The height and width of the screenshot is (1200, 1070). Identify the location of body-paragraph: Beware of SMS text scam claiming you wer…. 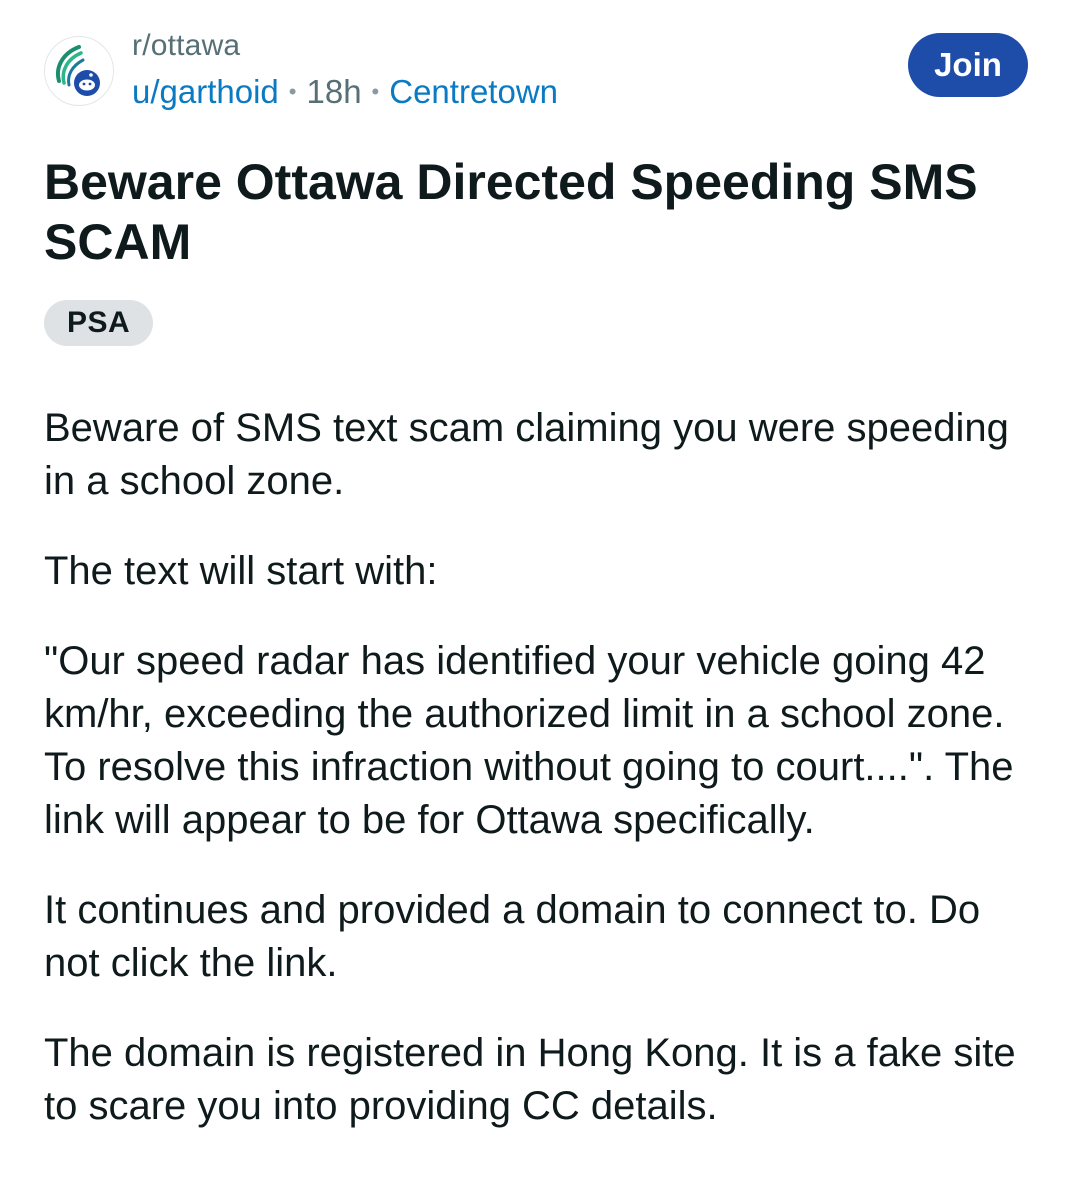
(526, 454).